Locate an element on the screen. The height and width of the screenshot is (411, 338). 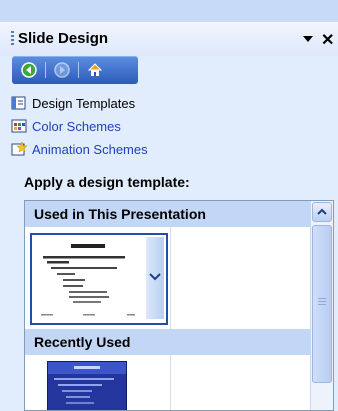
thumbnail-dropdown-button is located at coordinates (155, 278).